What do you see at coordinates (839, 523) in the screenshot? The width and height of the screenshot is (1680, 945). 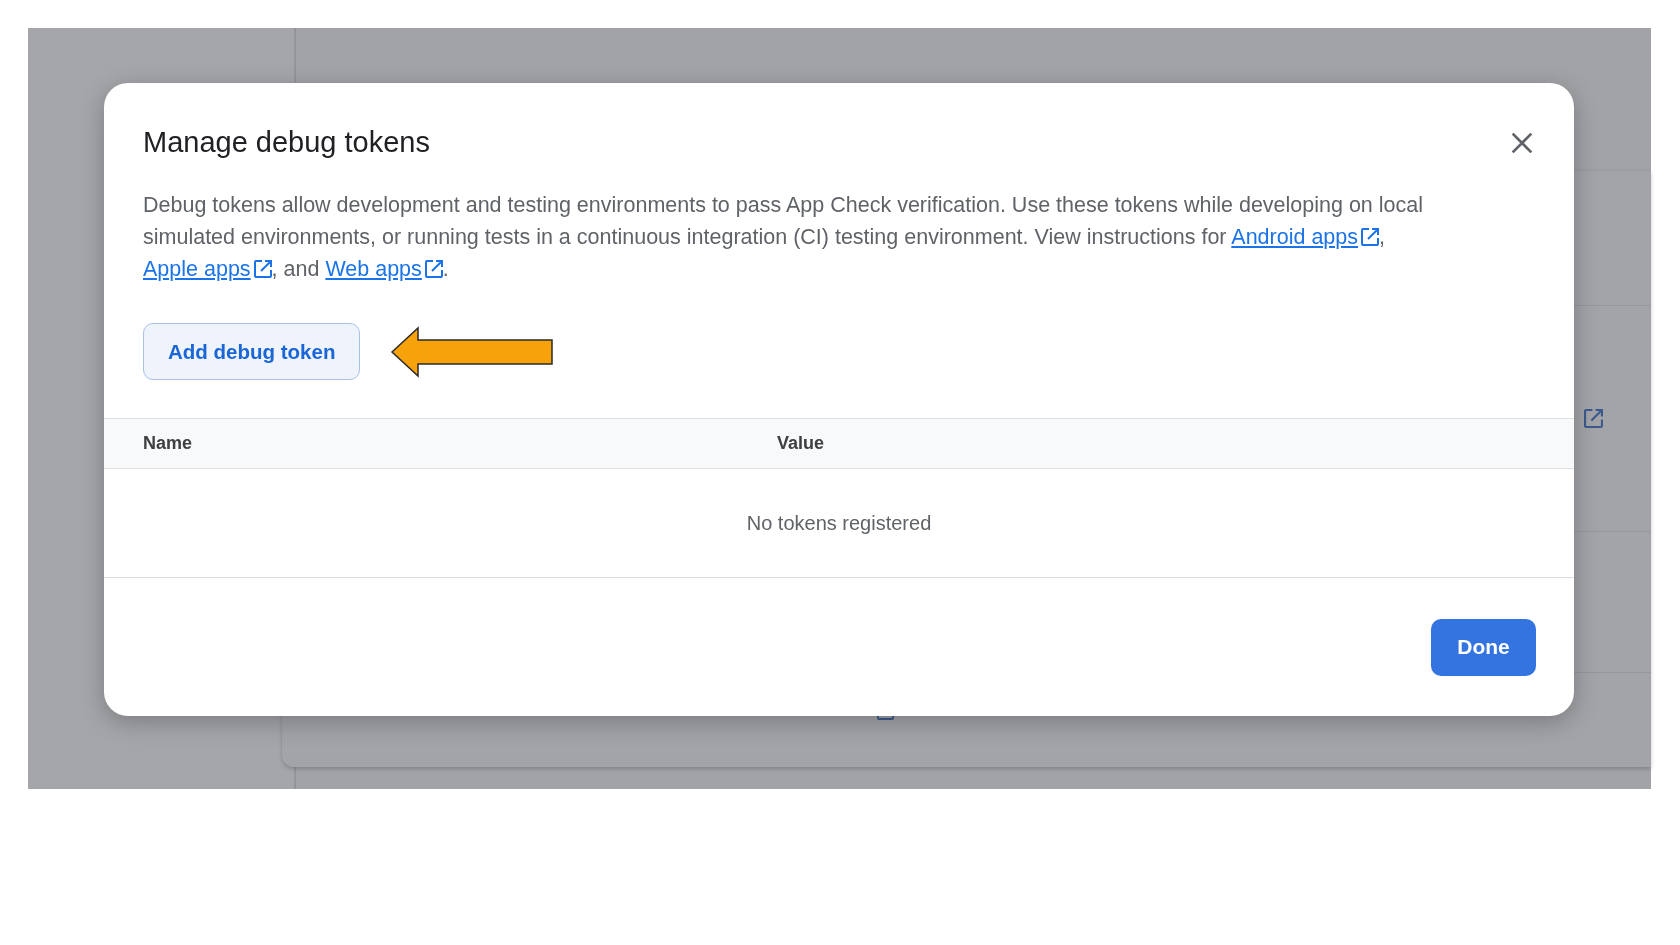 I see `empty-message: No tokens registered` at bounding box center [839, 523].